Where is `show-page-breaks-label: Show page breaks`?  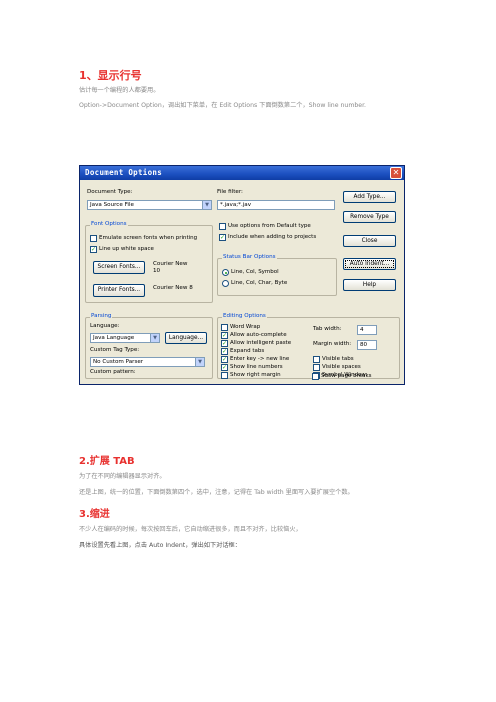
show-page-breaks-label: Show page breaks is located at coordinates (346, 376).